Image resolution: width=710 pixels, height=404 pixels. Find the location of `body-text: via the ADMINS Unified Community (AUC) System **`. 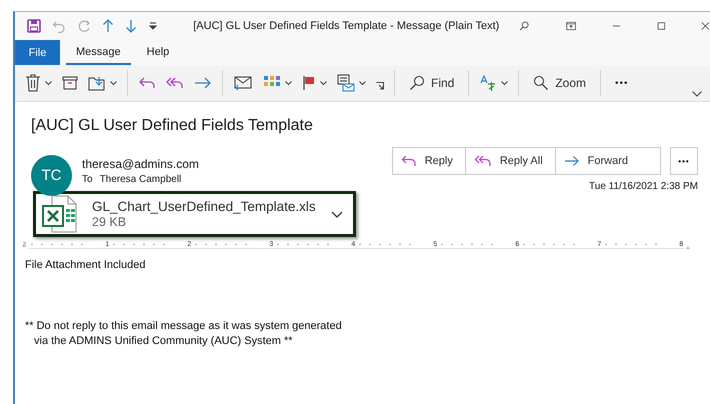

body-text: via the ADMINS Unified Community (AUC) System ** is located at coordinates (164, 341).